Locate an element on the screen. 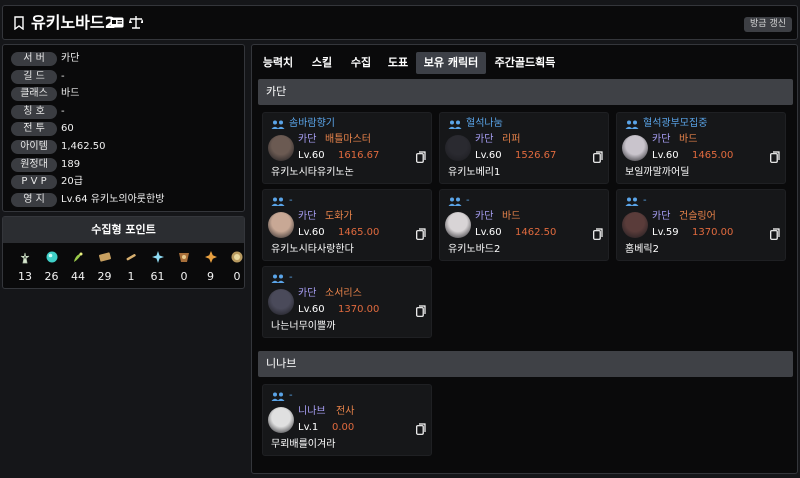 This screenshot has height=478, width=800. collection-count: 13 is located at coordinates (25, 276).